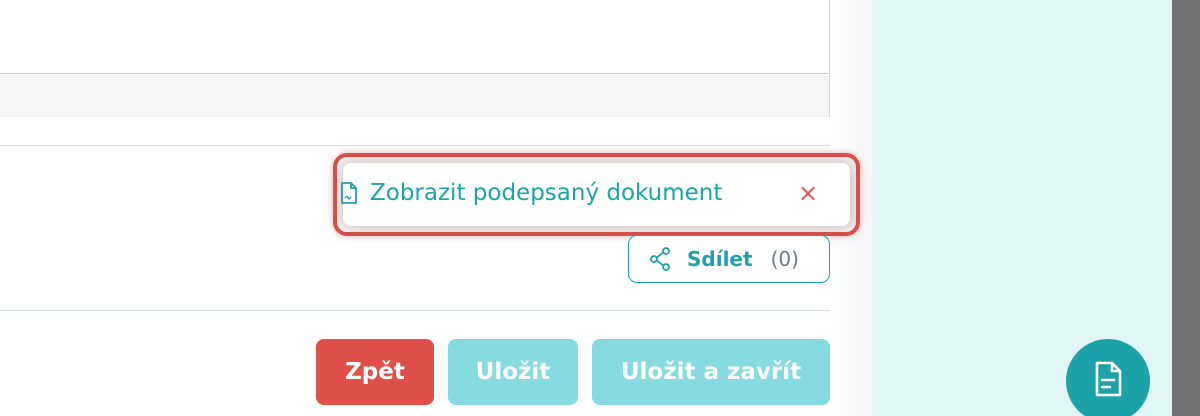 The width and height of the screenshot is (1200, 416). What do you see at coordinates (720, 259) in the screenshot?
I see `share-label: Sdílet` at bounding box center [720, 259].